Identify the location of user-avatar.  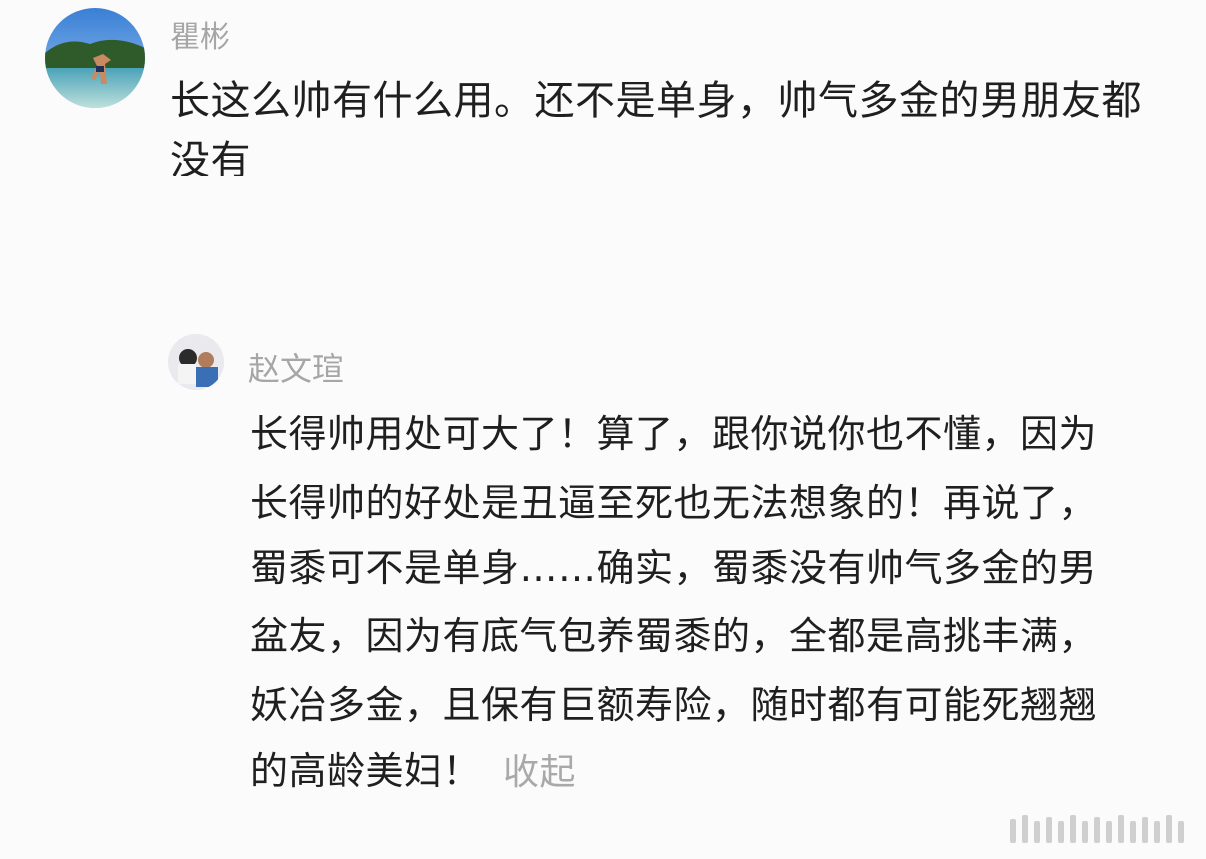
(95, 58).